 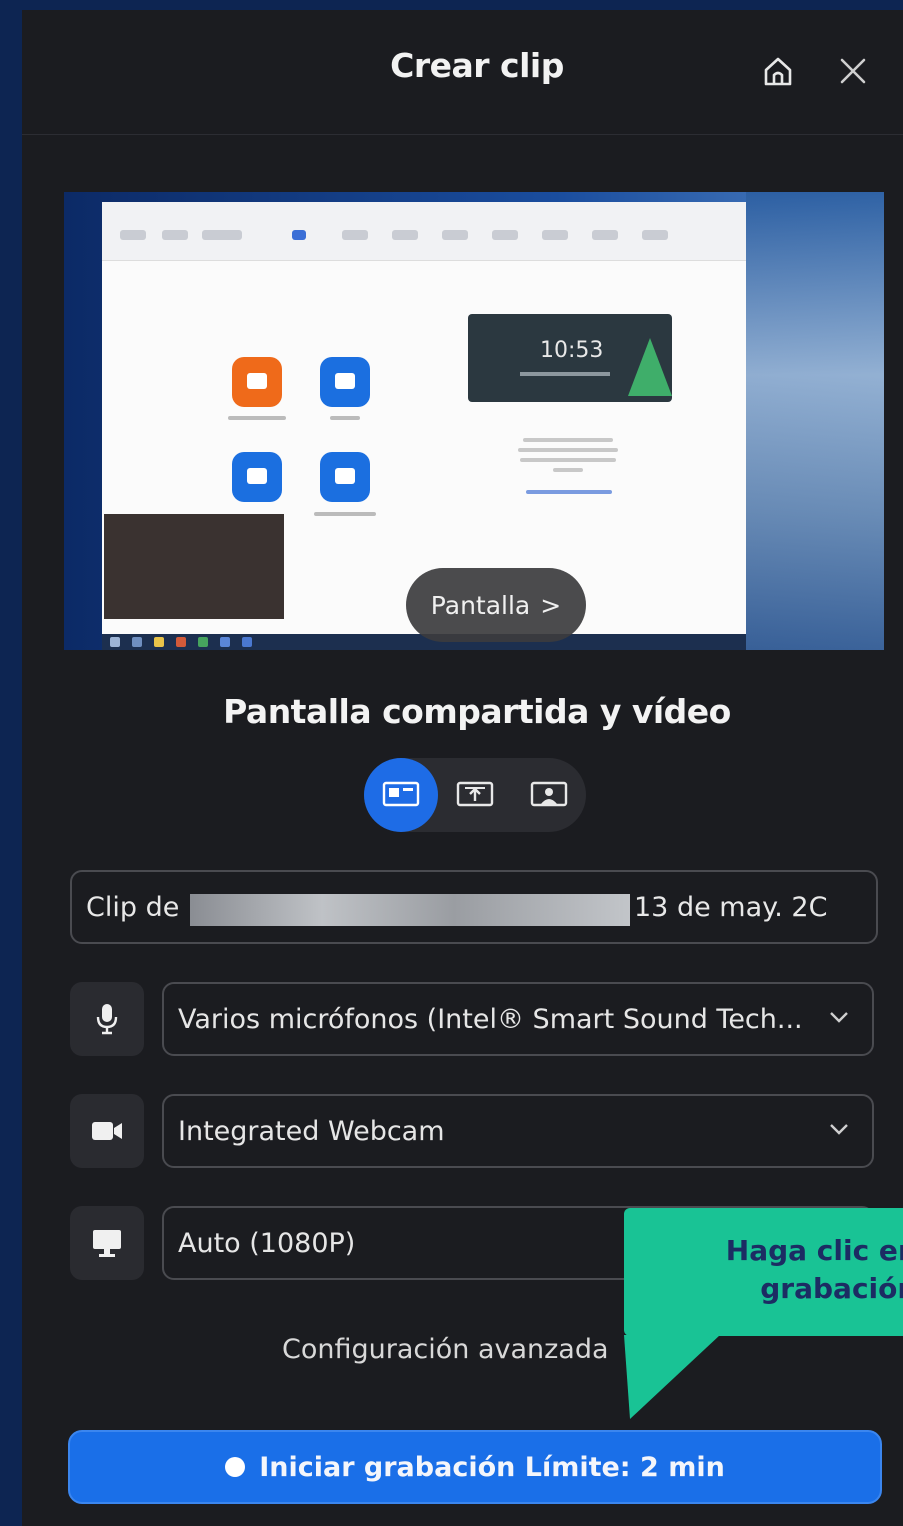 I want to click on camera-icon, so click(x=107, y=1131).